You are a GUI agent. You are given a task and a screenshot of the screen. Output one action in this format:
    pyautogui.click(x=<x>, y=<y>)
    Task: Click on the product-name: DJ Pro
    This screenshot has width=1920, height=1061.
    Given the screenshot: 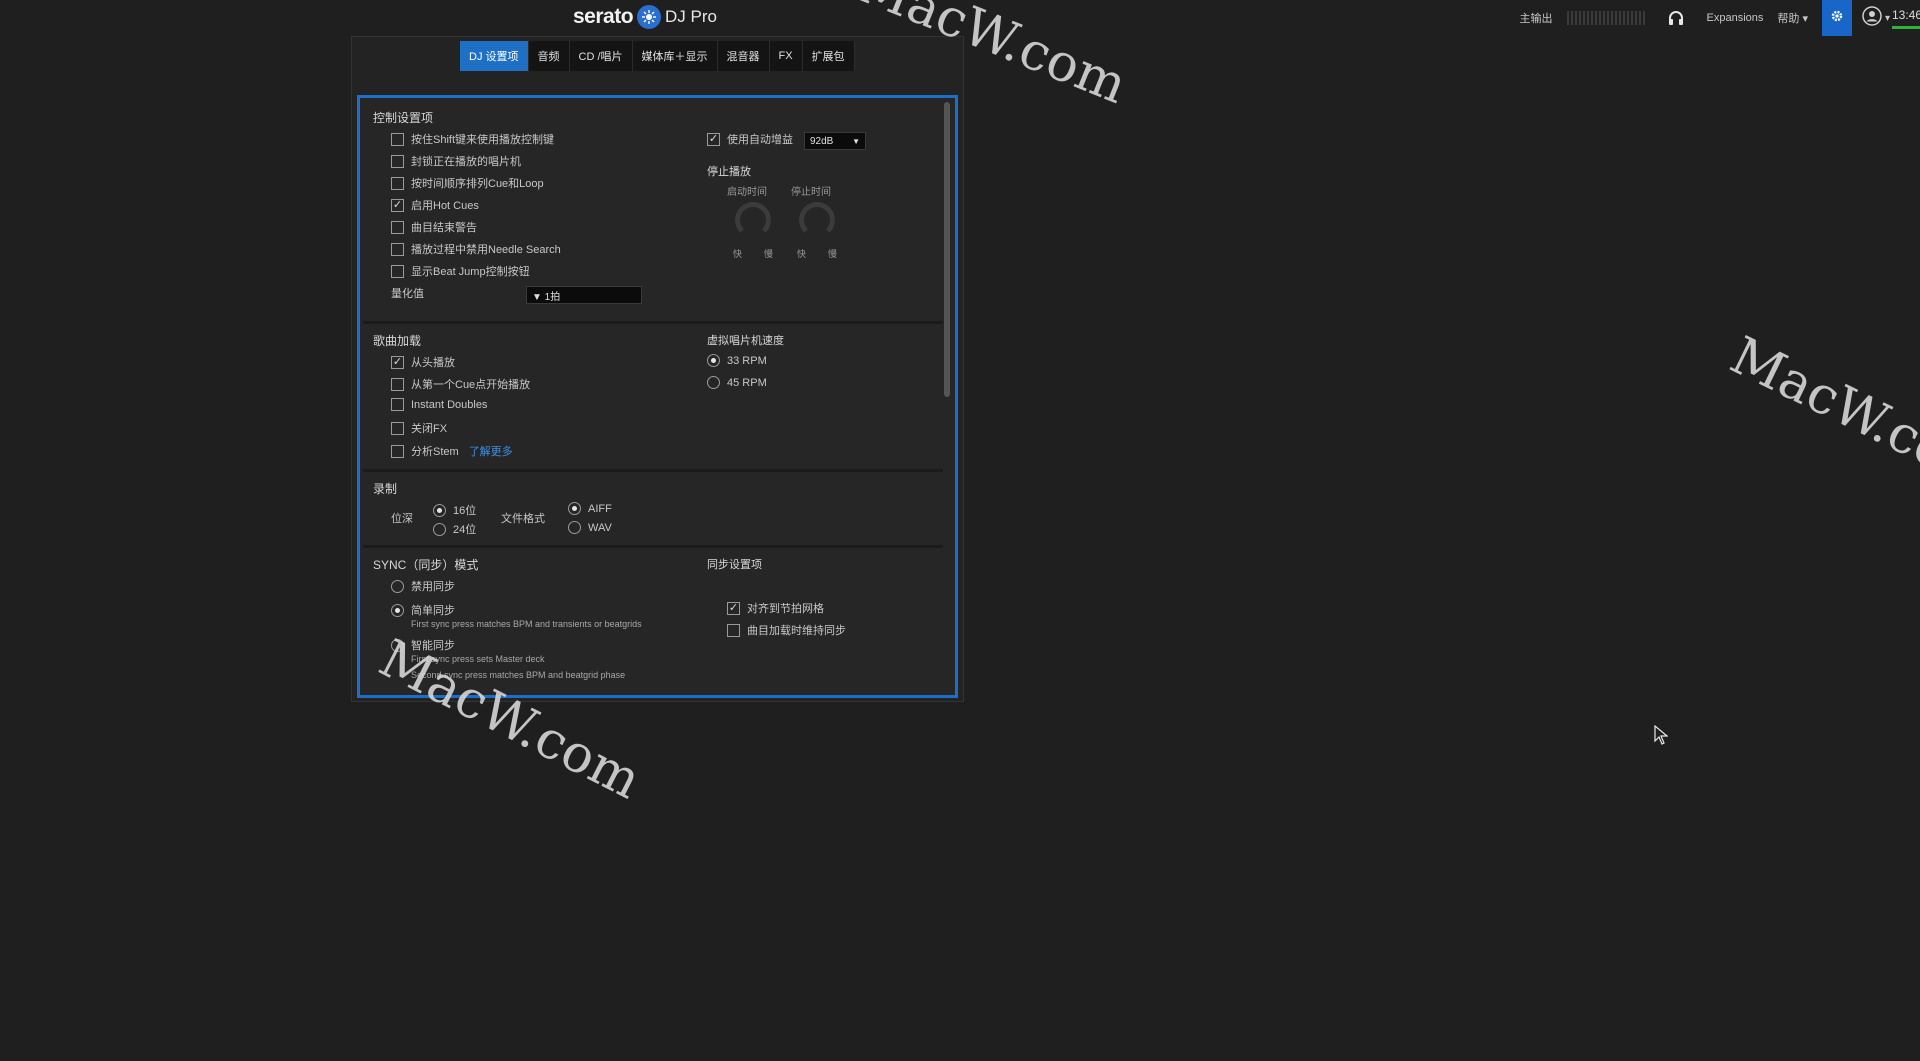 What is the action you would take?
    pyautogui.click(x=691, y=16)
    